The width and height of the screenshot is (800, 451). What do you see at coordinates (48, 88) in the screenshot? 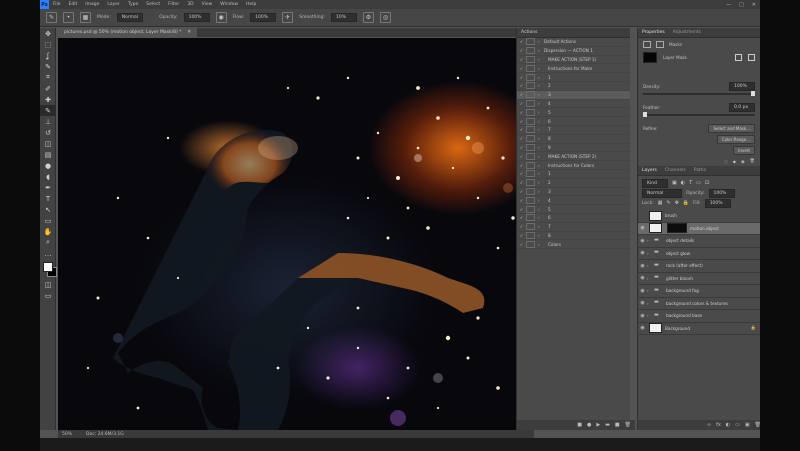
I see `eyedropper-tool-icon: ✐` at bounding box center [48, 88].